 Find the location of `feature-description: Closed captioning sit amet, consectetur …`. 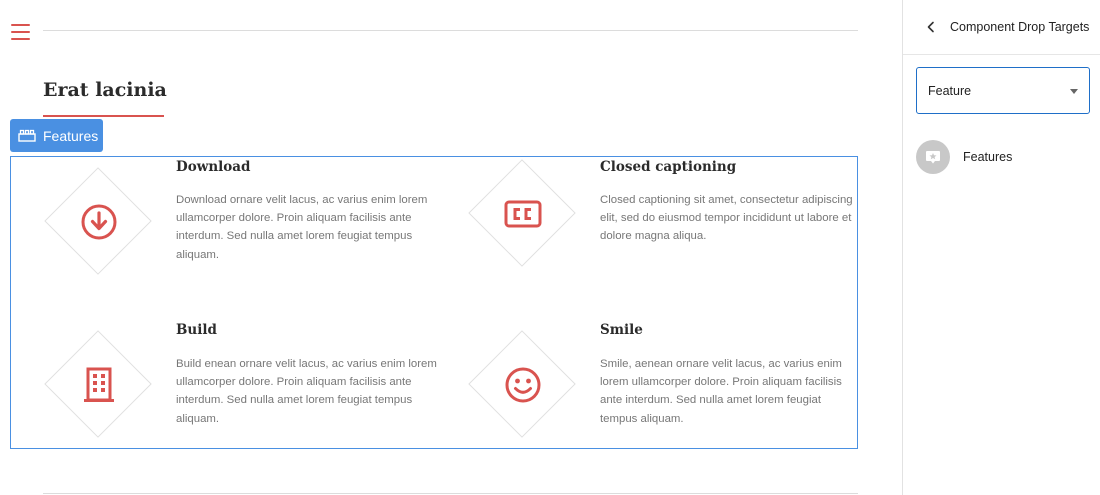

feature-description: Closed captioning sit amet, consectetur … is located at coordinates (726, 218).